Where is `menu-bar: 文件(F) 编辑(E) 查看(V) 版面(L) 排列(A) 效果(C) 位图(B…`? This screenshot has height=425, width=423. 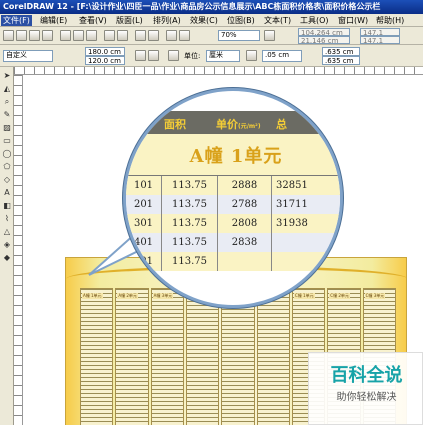 menu-bar: 文件(F) 编辑(E) 查看(V) 版面(L) 排列(A) 效果(C) 位图(B… is located at coordinates (211, 20).